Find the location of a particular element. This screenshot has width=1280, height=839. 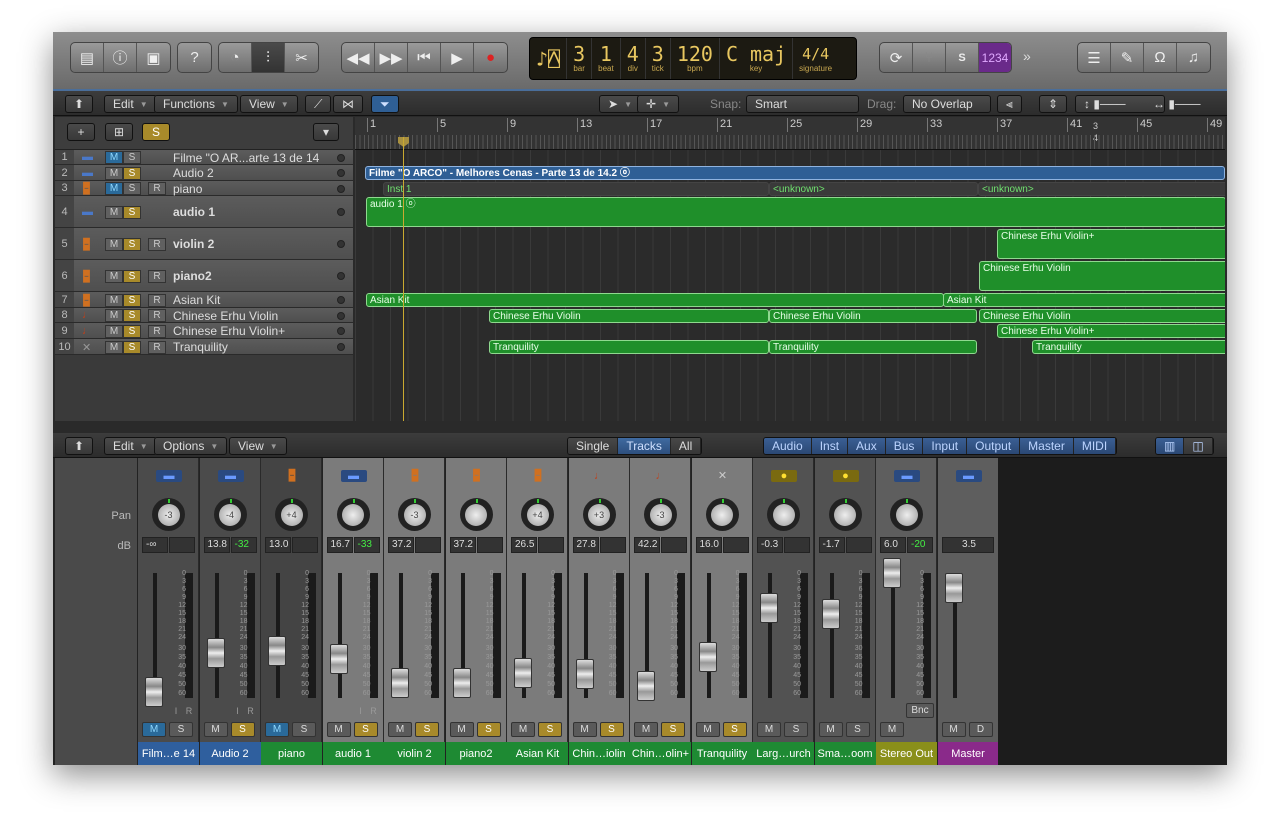

lcd-bpm: 120 is located at coordinates (695, 54).